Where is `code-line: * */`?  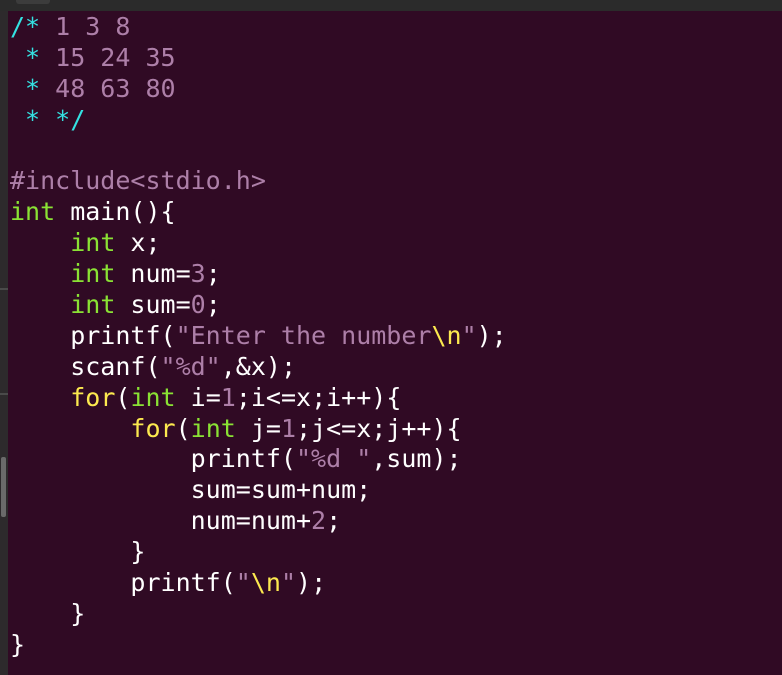 code-line: * */ is located at coordinates (394, 120).